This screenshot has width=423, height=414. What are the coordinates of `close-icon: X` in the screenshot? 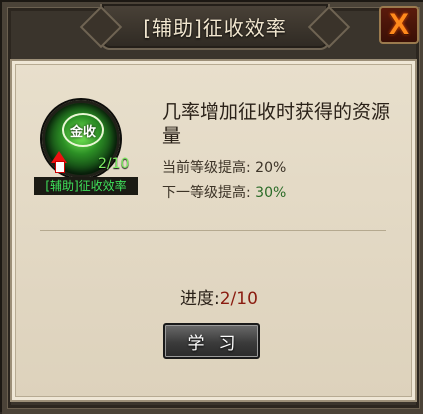 It's located at (398, 24).